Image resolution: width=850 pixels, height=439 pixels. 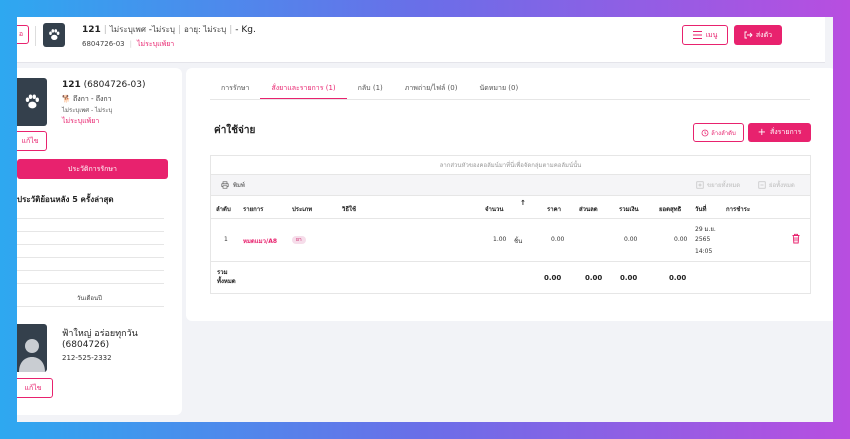 I want to click on section-title: ค่าใช้จ่าย, so click(x=235, y=130).